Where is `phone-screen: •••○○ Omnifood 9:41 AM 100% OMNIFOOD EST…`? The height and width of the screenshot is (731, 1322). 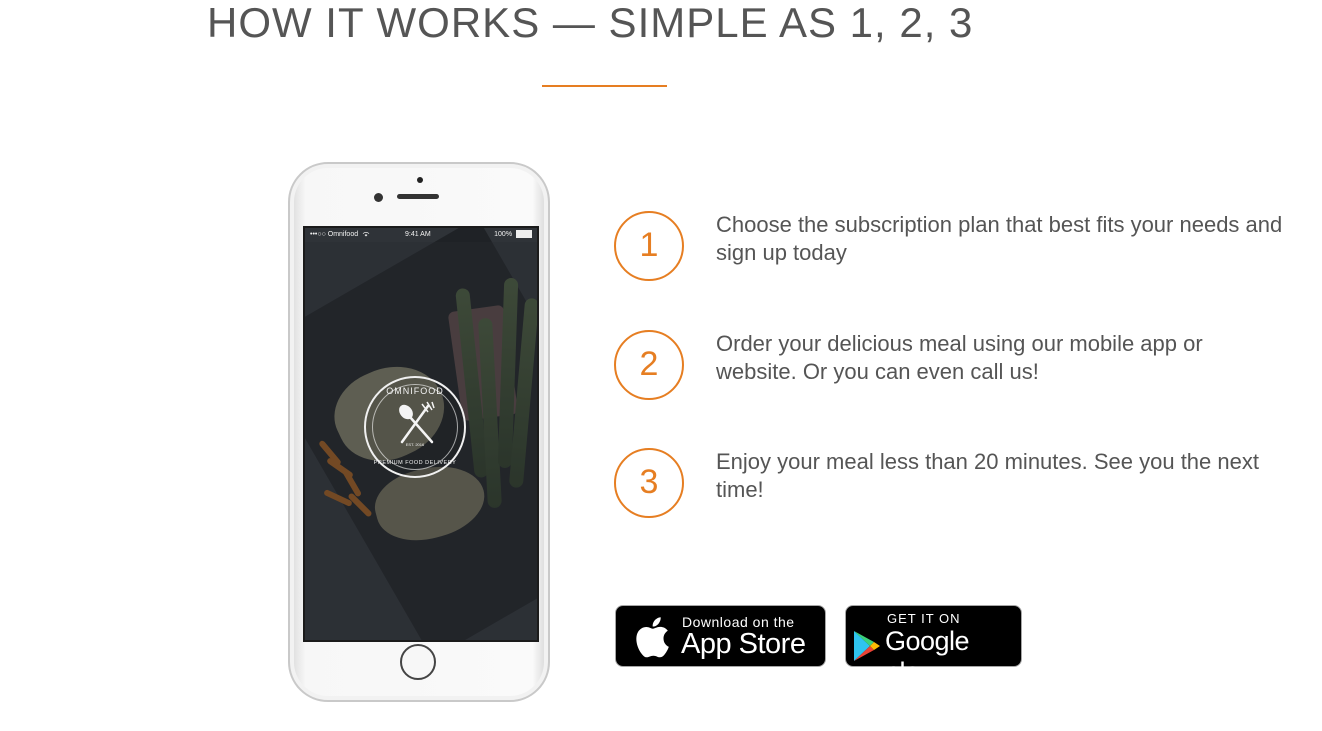 phone-screen: •••○○ Omnifood 9:41 AM 100% OMNIFOOD EST… is located at coordinates (421, 434).